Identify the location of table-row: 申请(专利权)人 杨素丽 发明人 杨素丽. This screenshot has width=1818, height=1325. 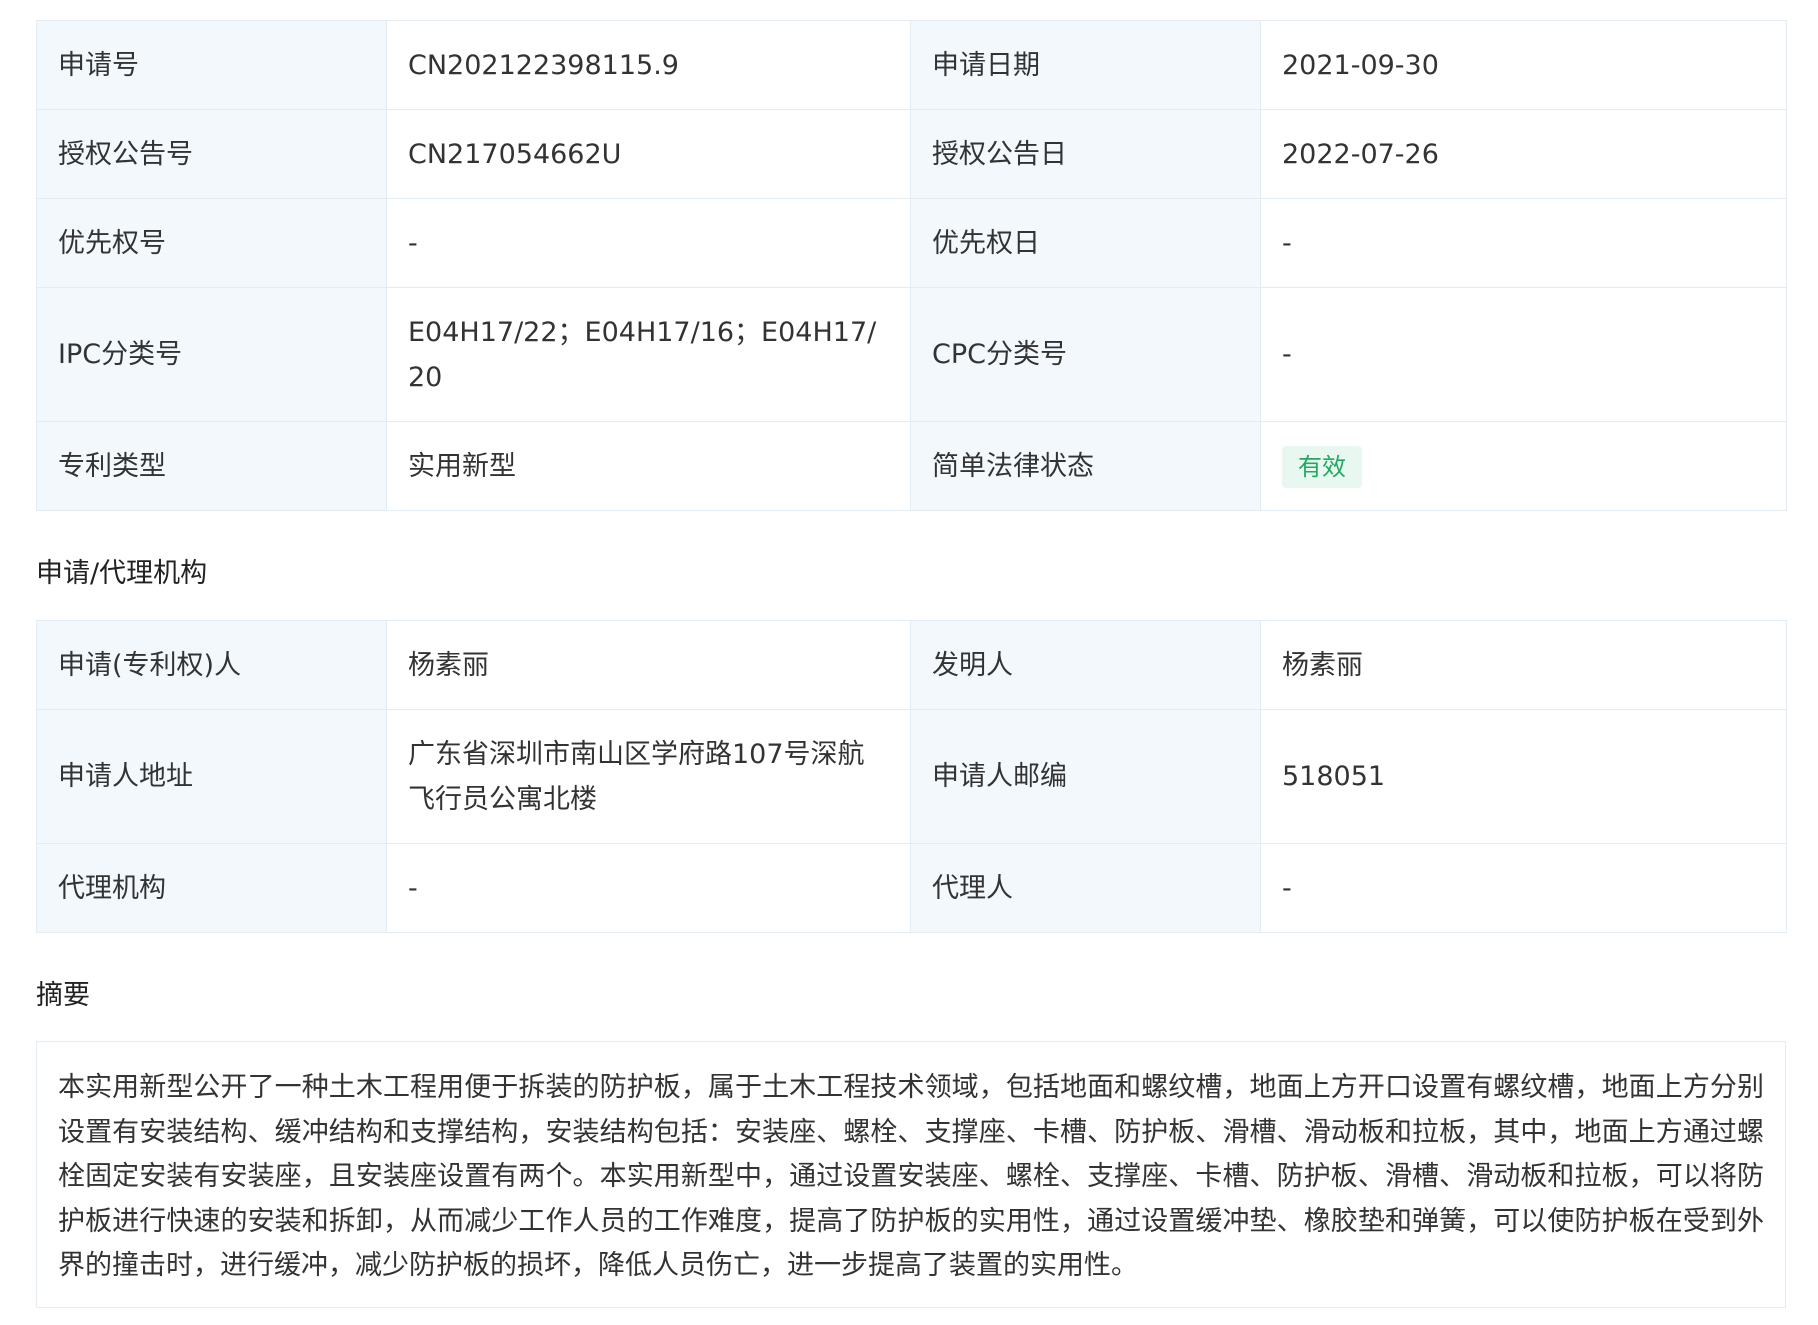
(911, 665).